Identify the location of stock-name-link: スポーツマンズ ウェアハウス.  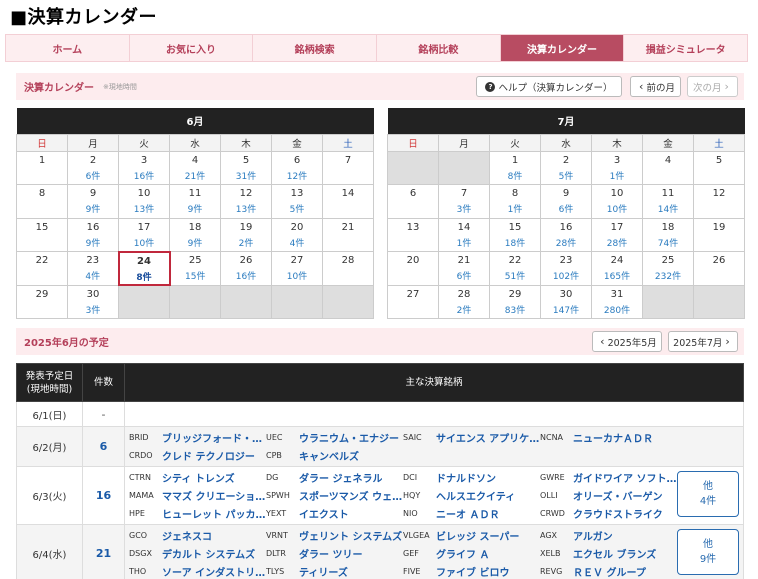
(351, 495).